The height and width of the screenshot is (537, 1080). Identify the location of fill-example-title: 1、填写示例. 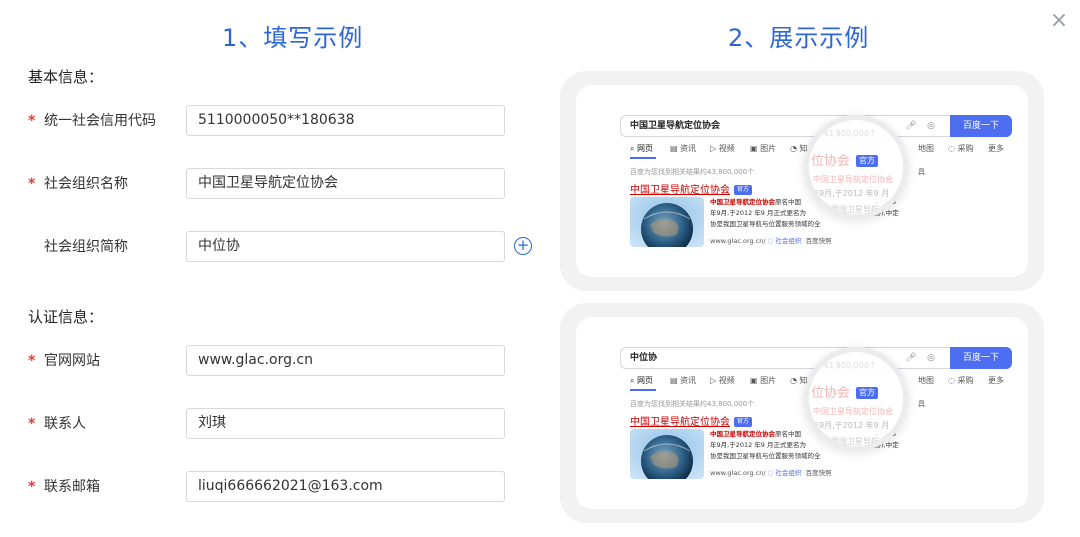
(293, 38).